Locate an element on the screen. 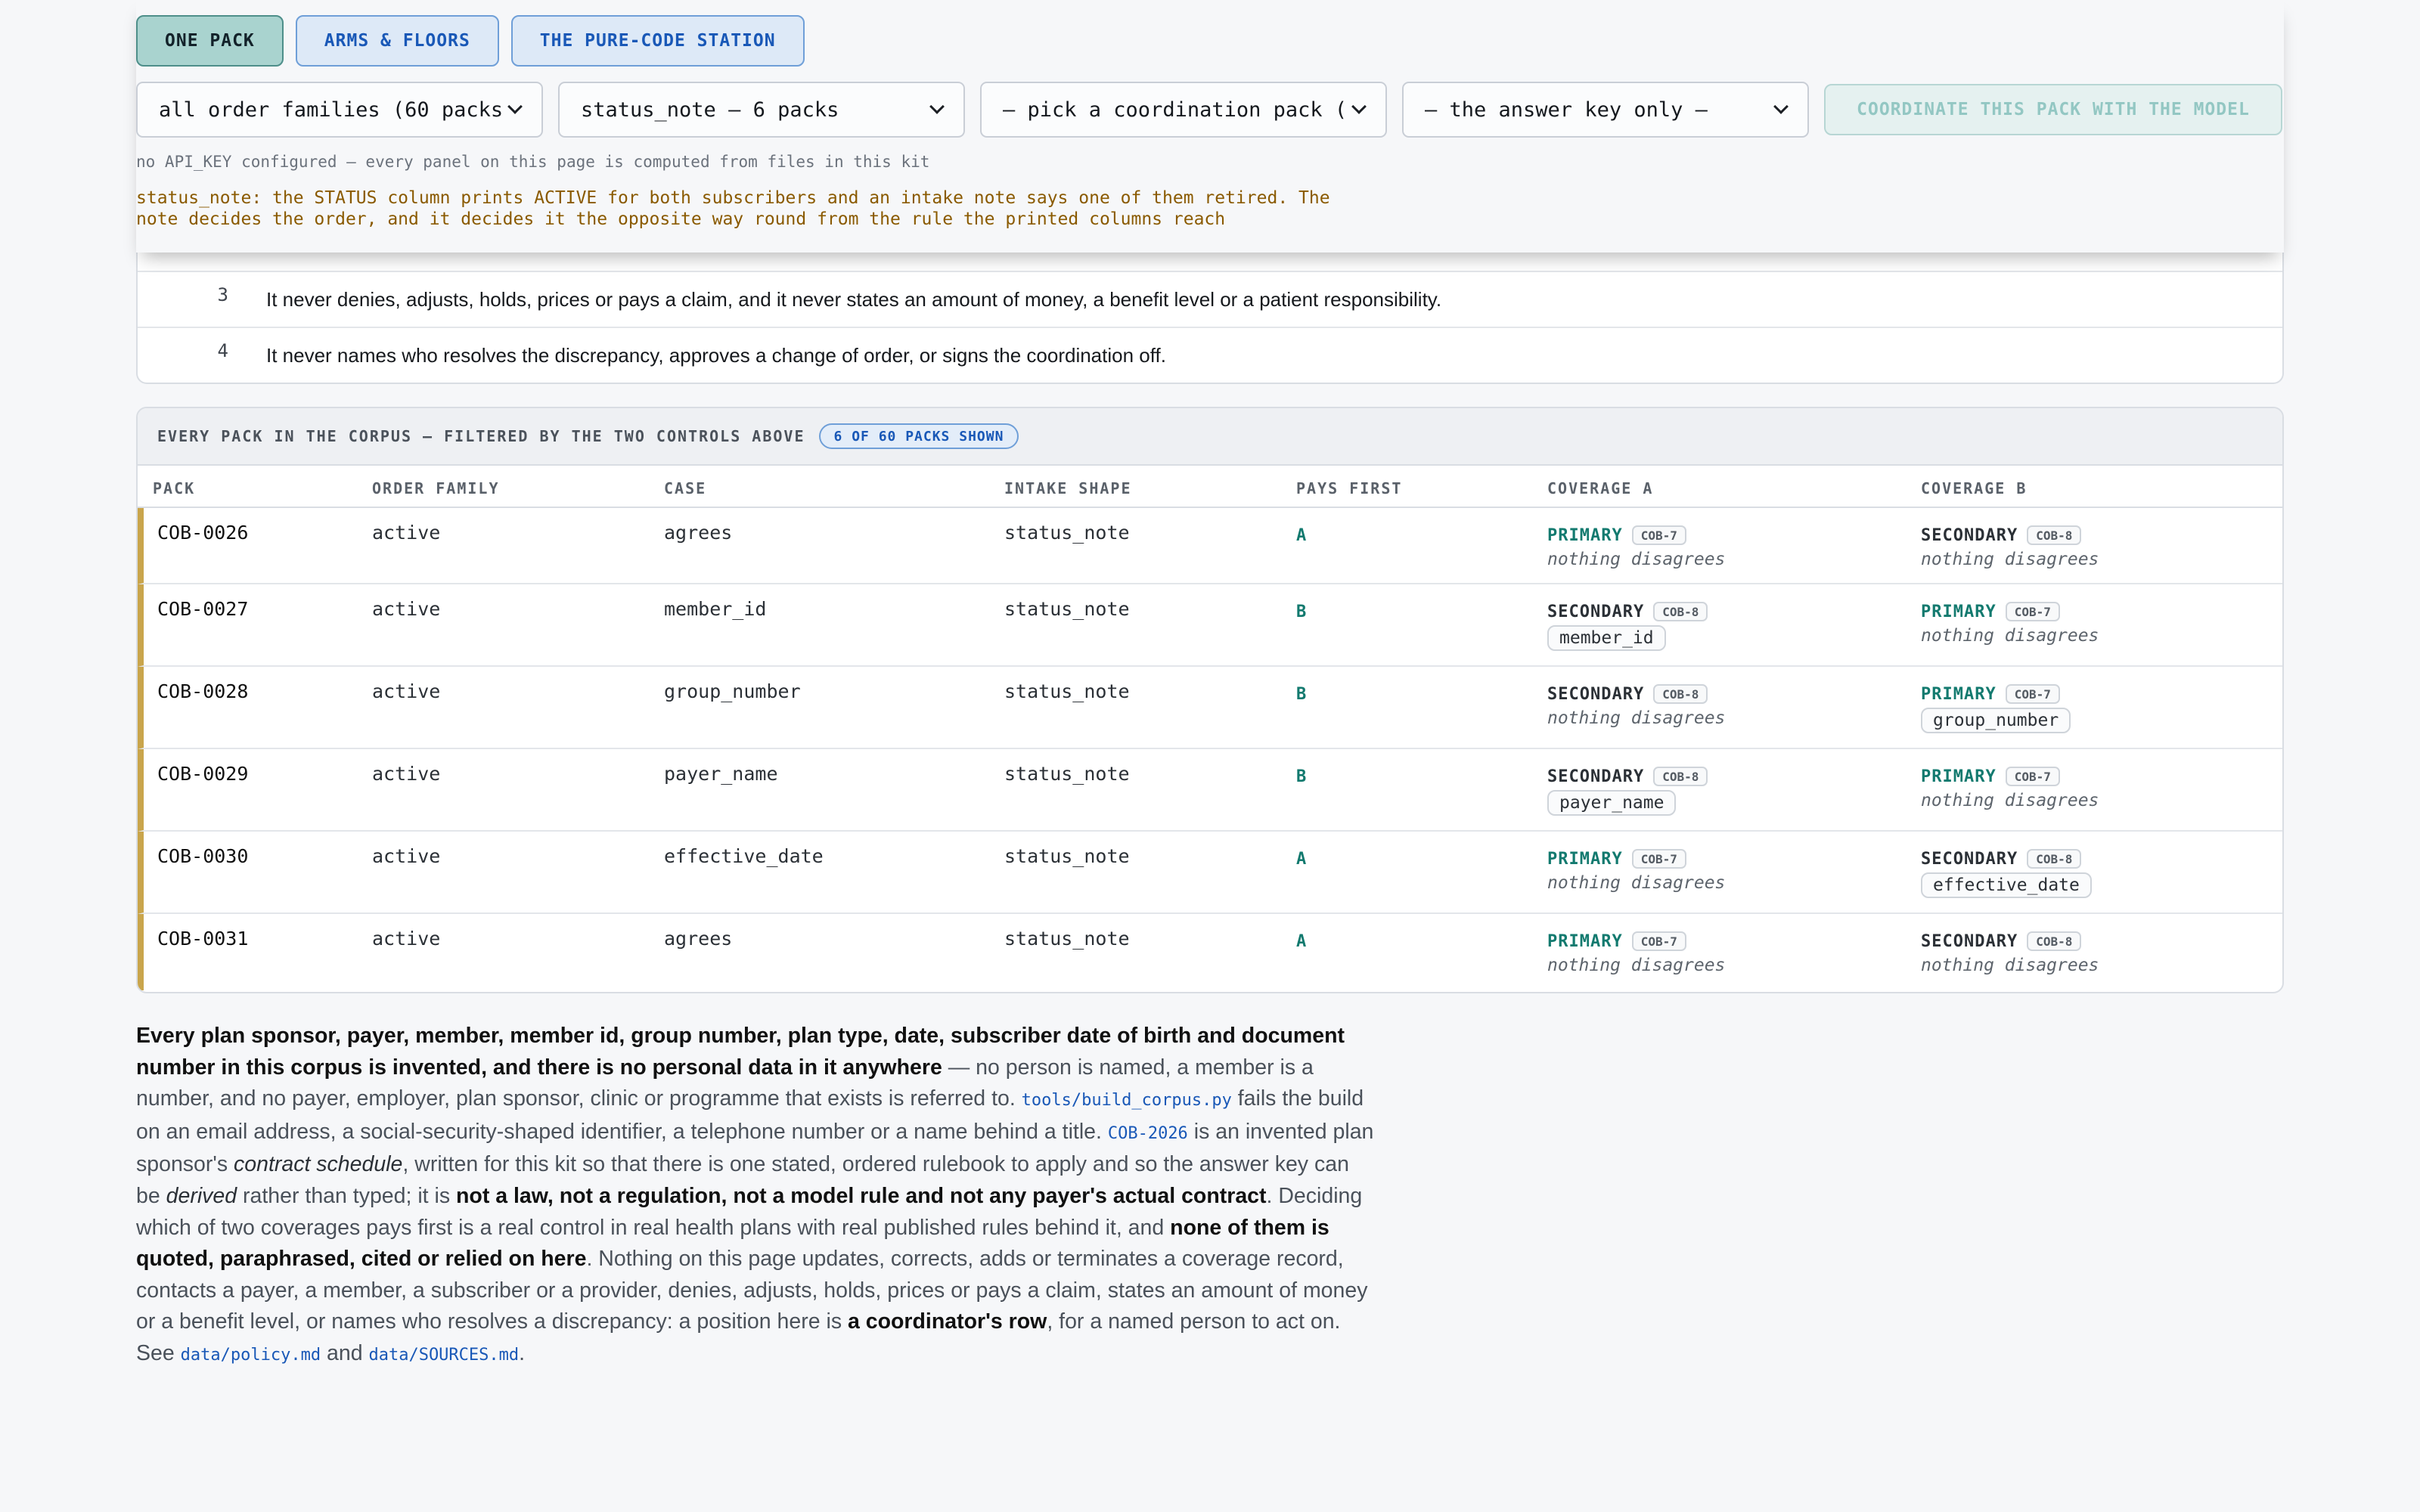 The height and width of the screenshot is (1512, 2420). policy-md-link: data/policy.md is located at coordinates (251, 1356).